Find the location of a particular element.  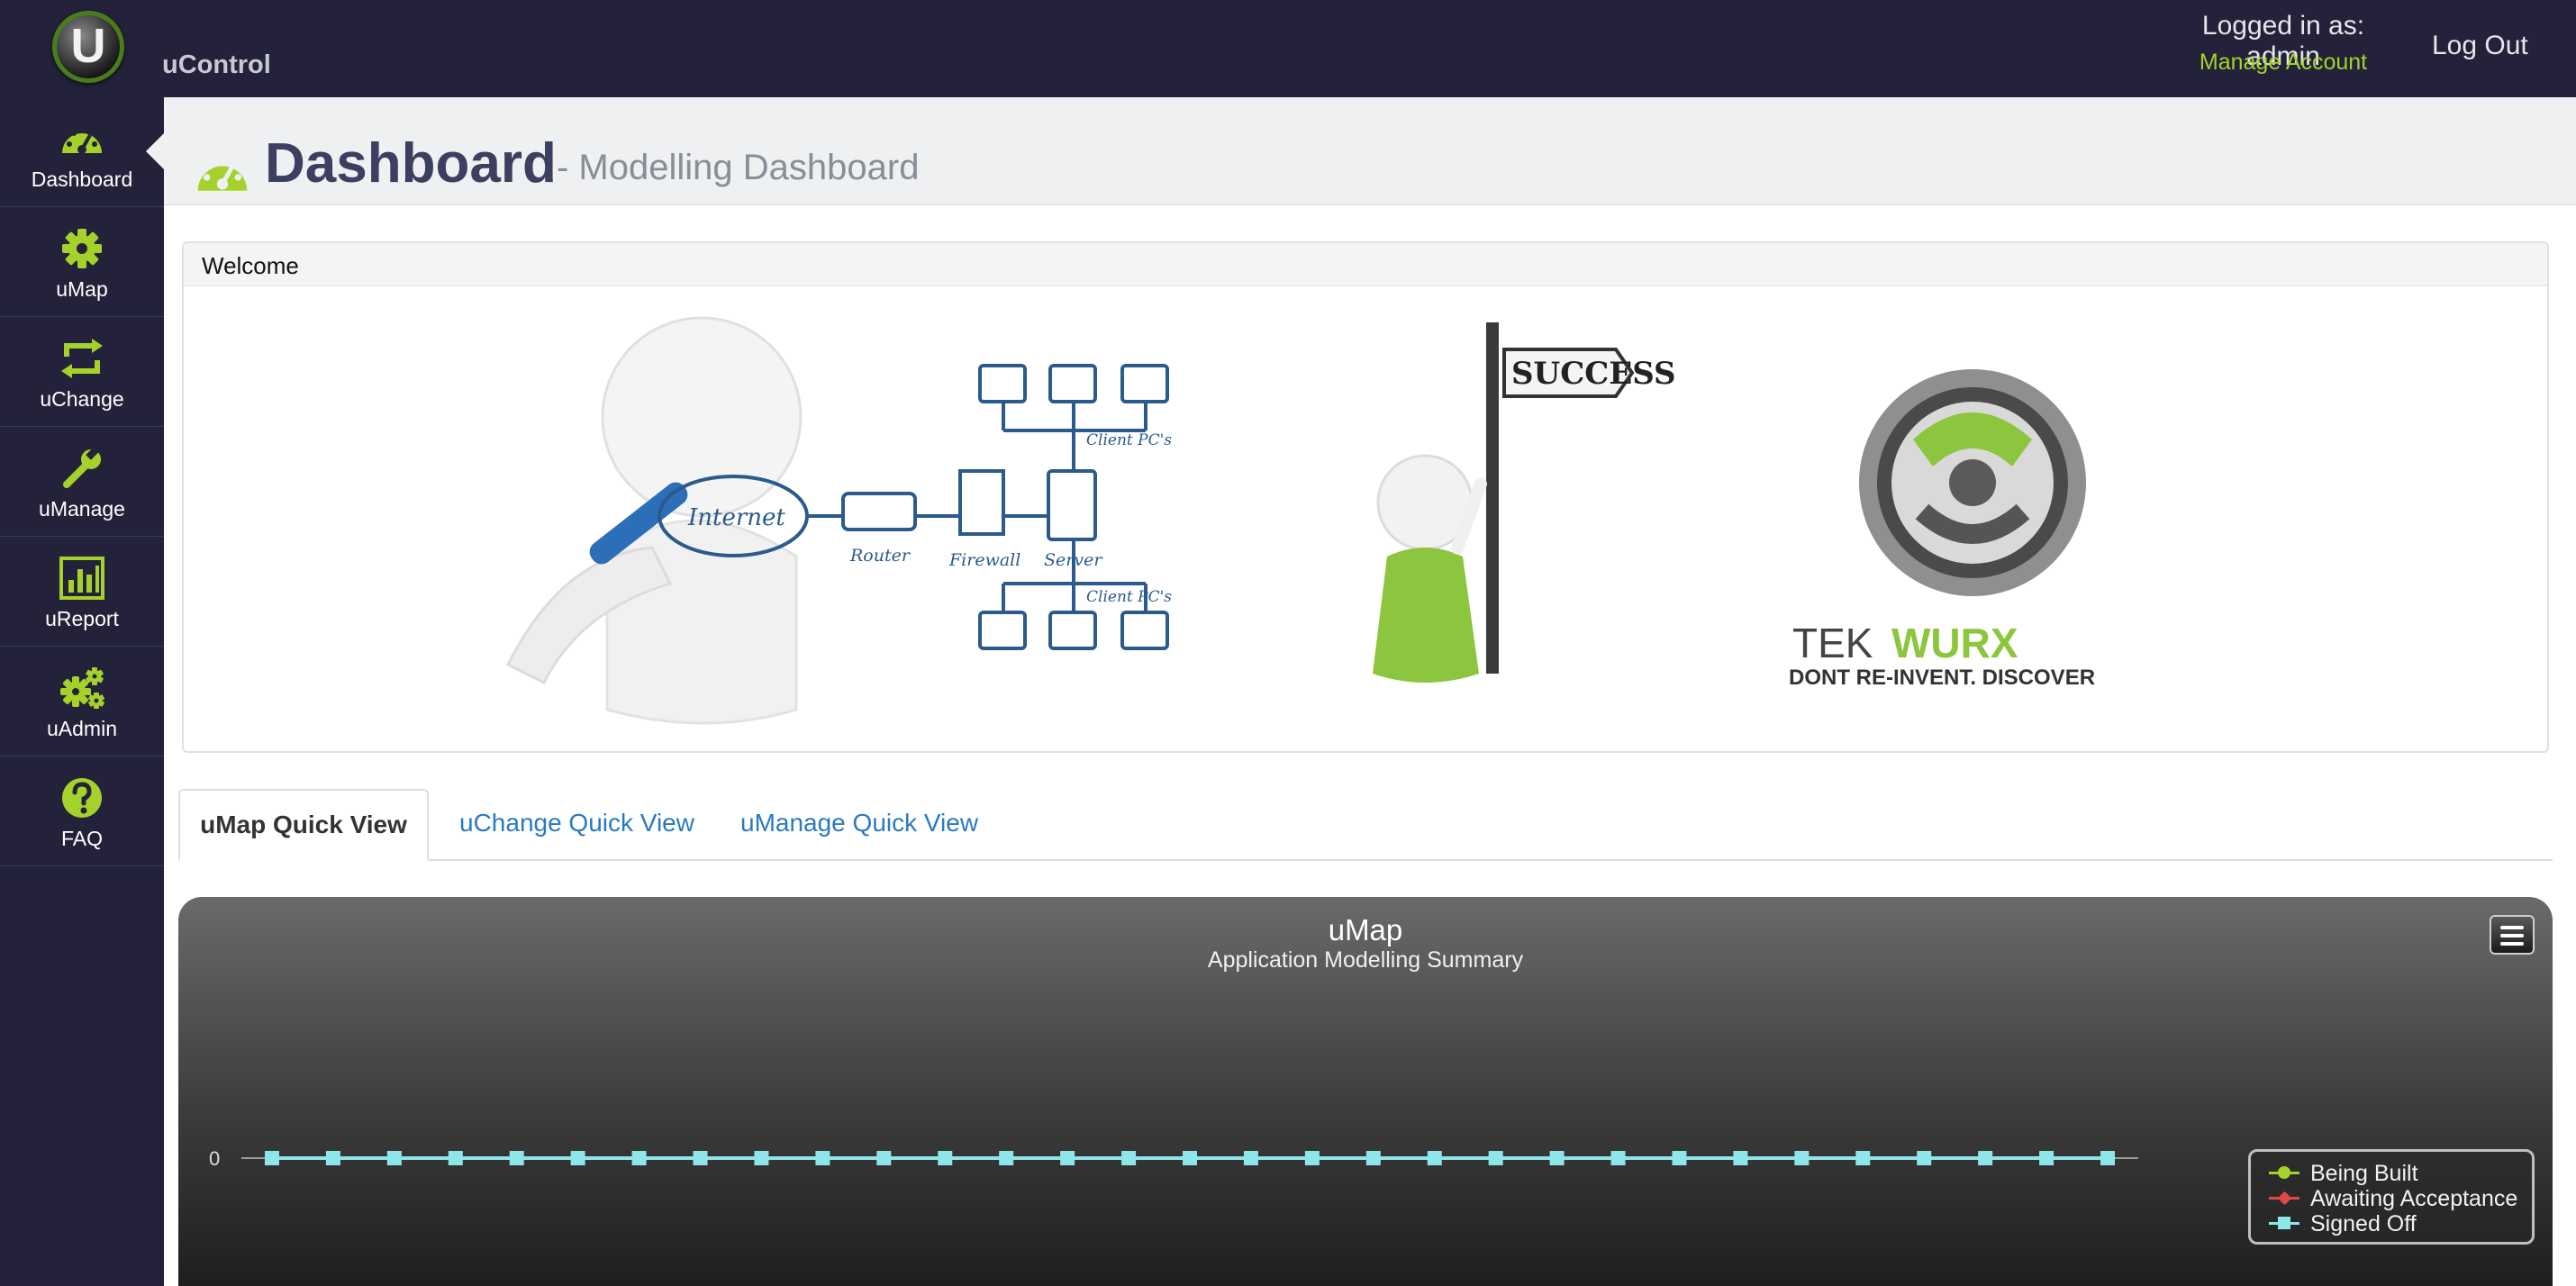

active-nav-pointer is located at coordinates (155, 151).